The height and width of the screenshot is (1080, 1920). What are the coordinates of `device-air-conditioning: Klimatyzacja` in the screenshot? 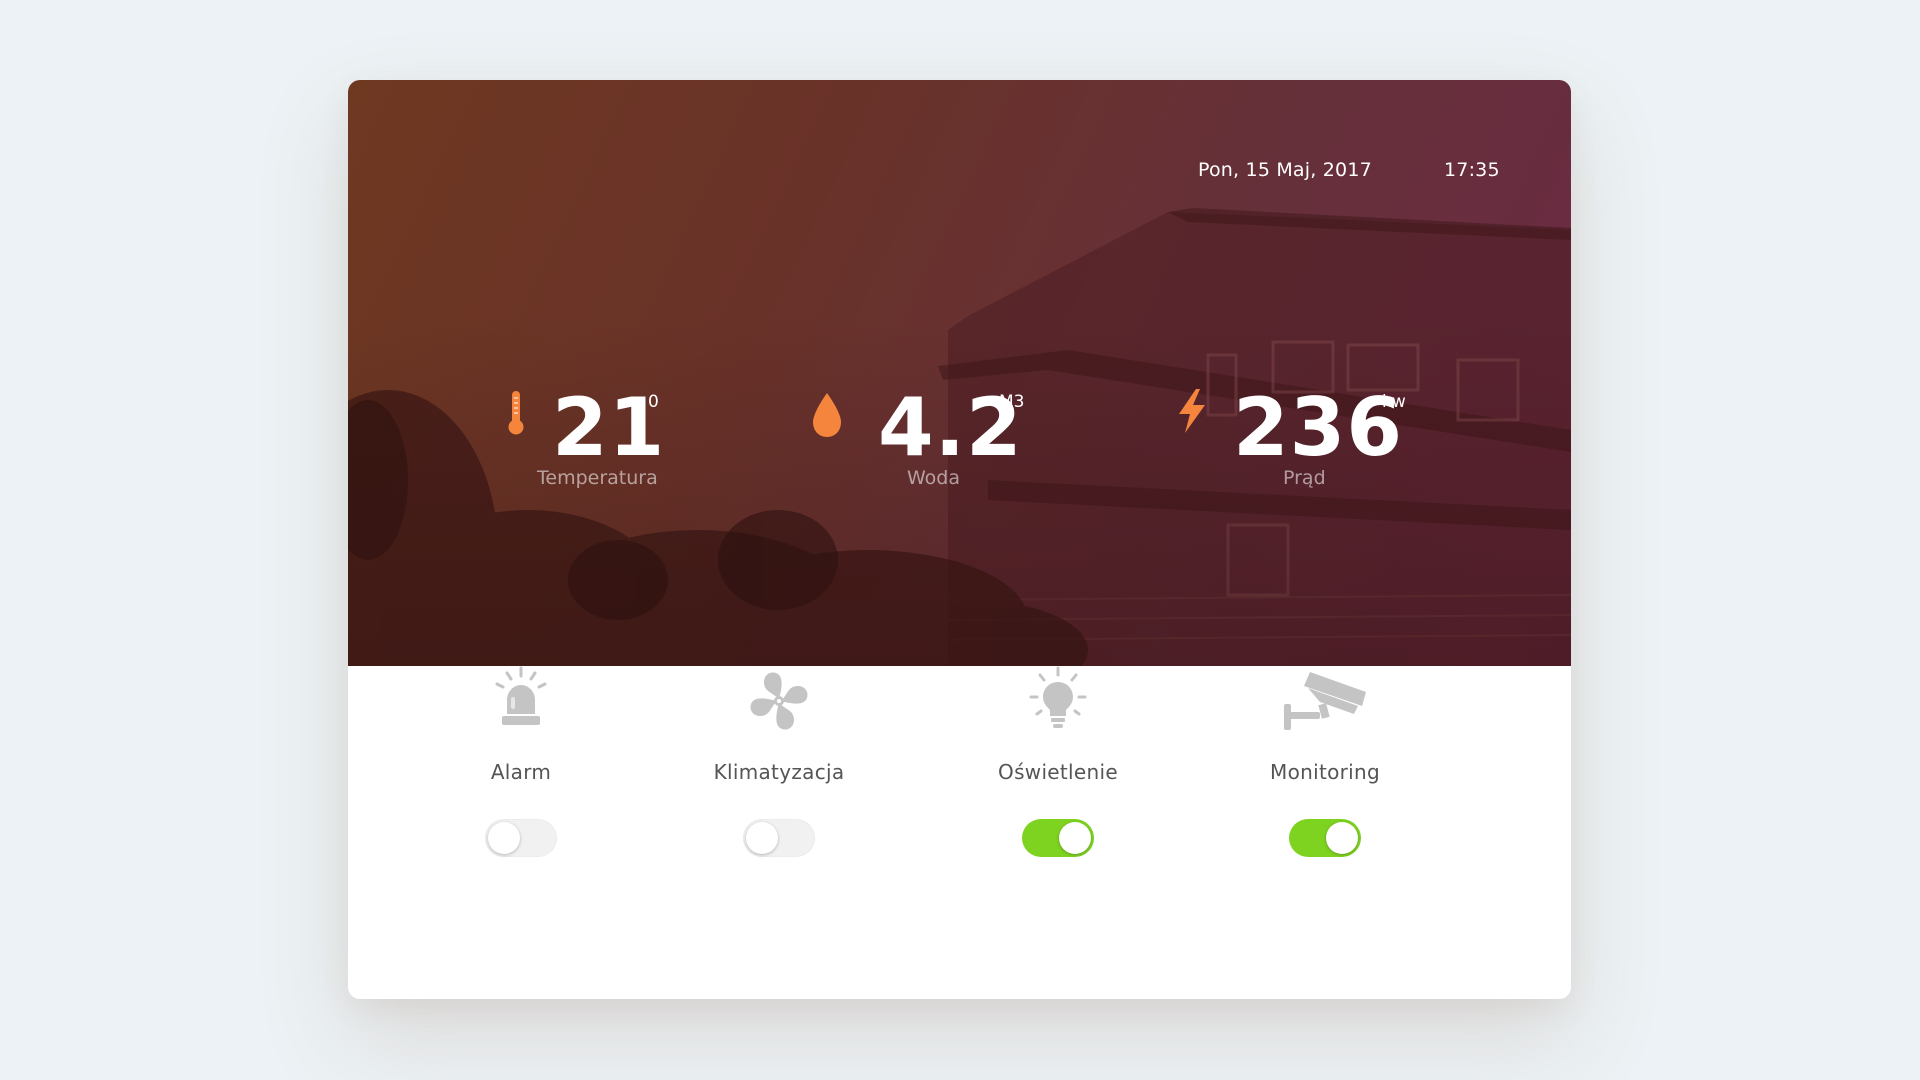 It's located at (779, 685).